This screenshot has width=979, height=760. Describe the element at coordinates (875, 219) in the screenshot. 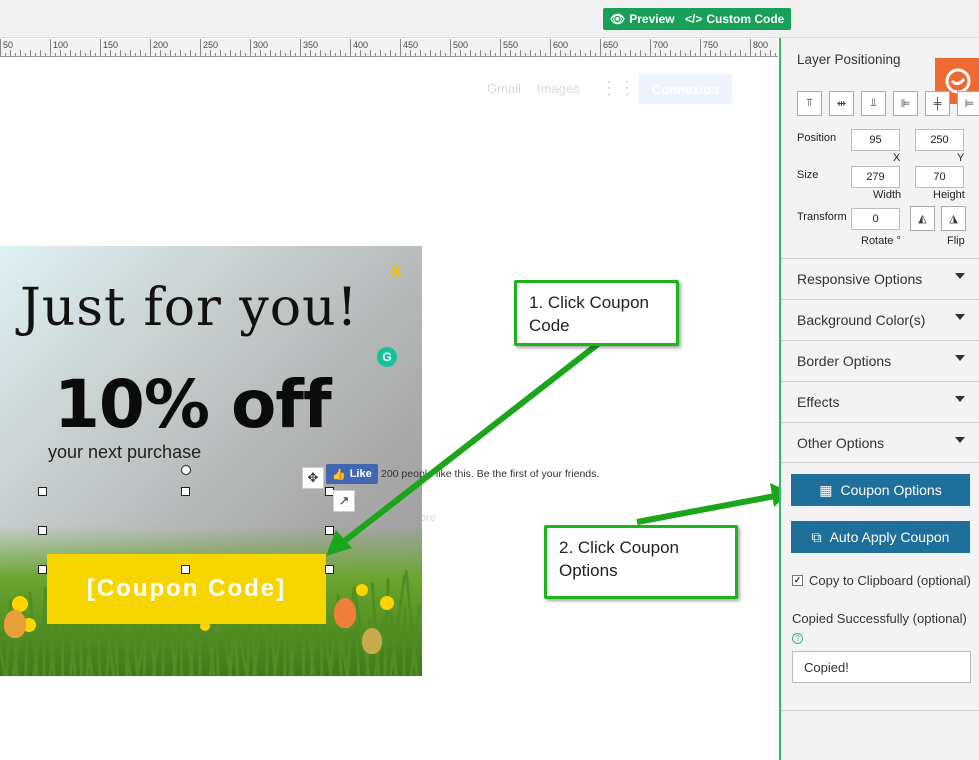

I see `rotate-input: 0` at that location.